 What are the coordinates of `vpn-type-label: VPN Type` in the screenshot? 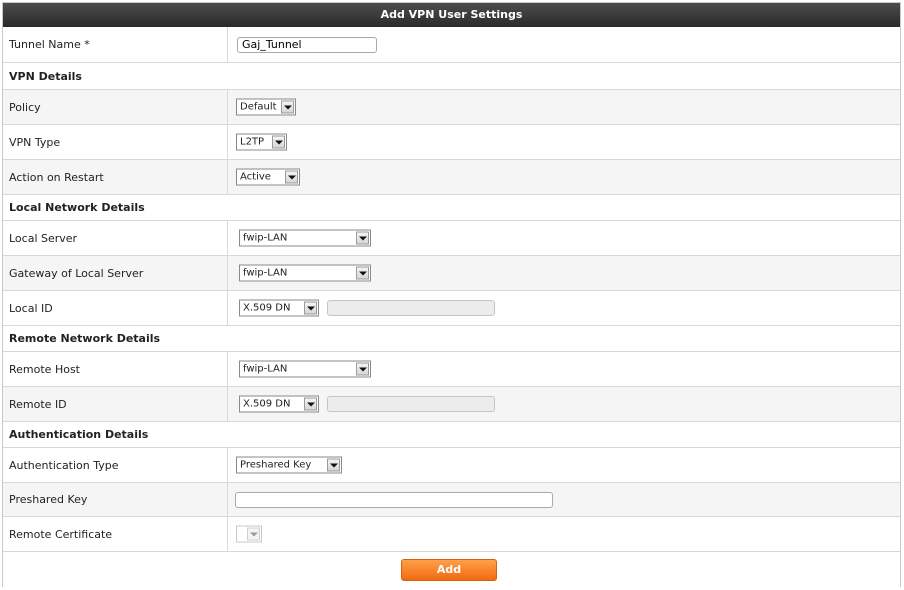 It's located at (35, 142).